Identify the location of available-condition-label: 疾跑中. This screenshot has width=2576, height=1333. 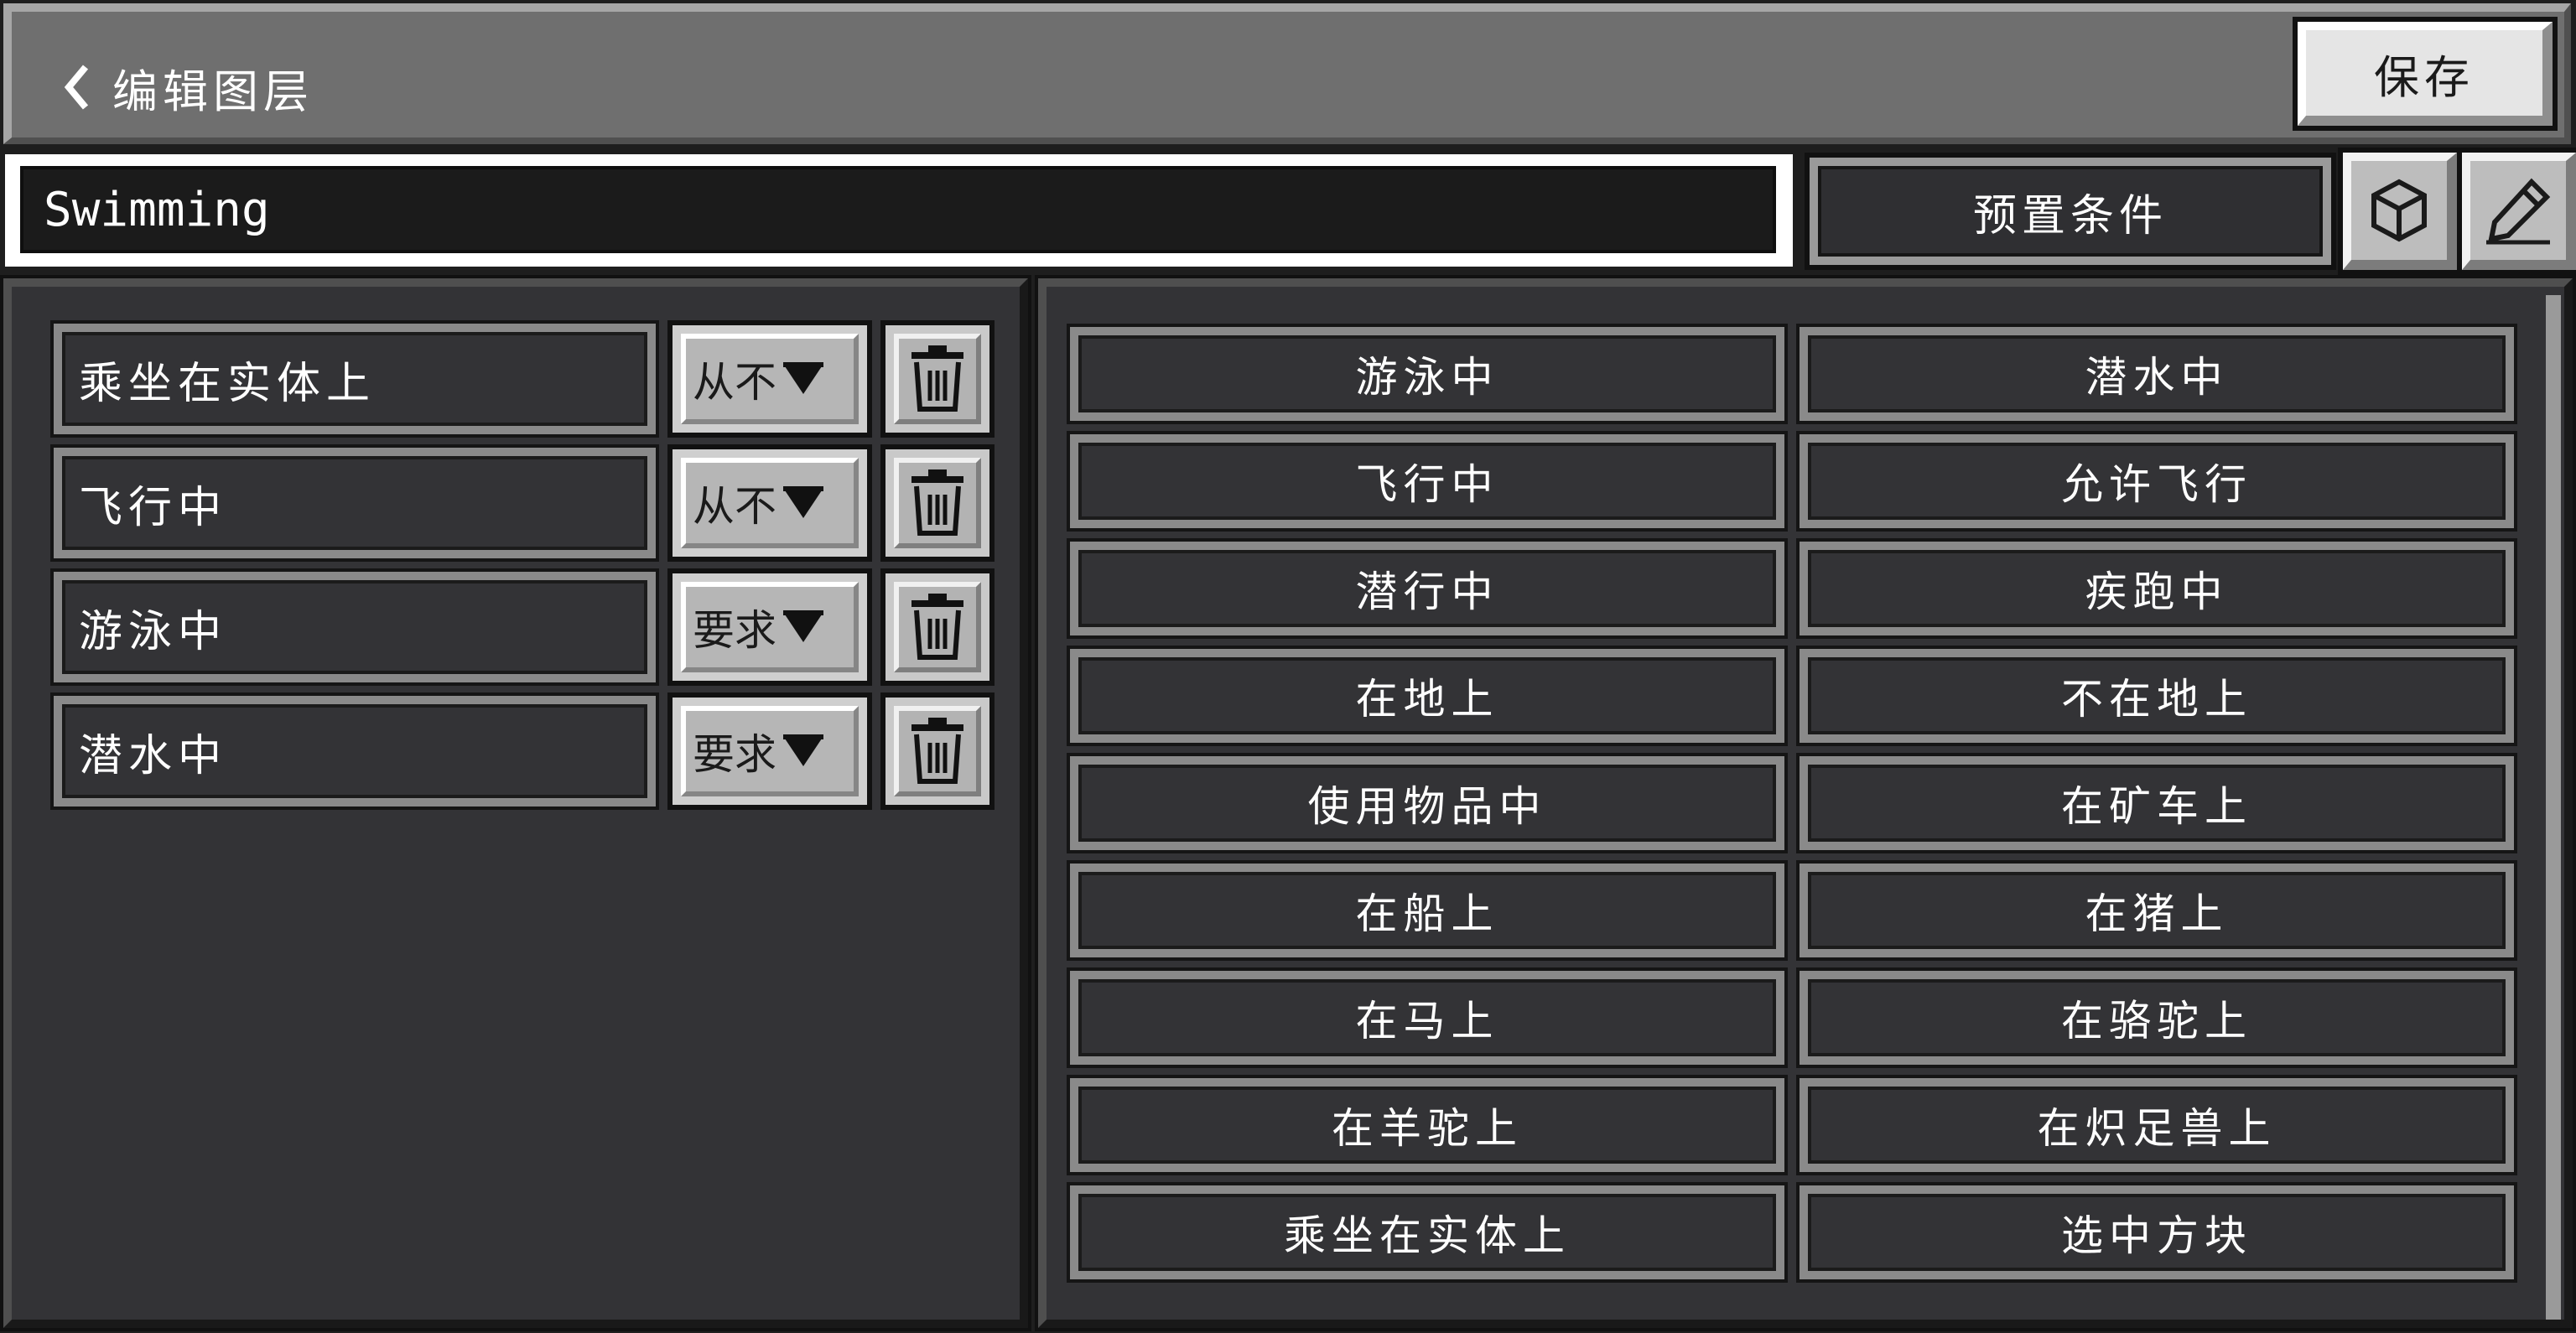
(2157, 589).